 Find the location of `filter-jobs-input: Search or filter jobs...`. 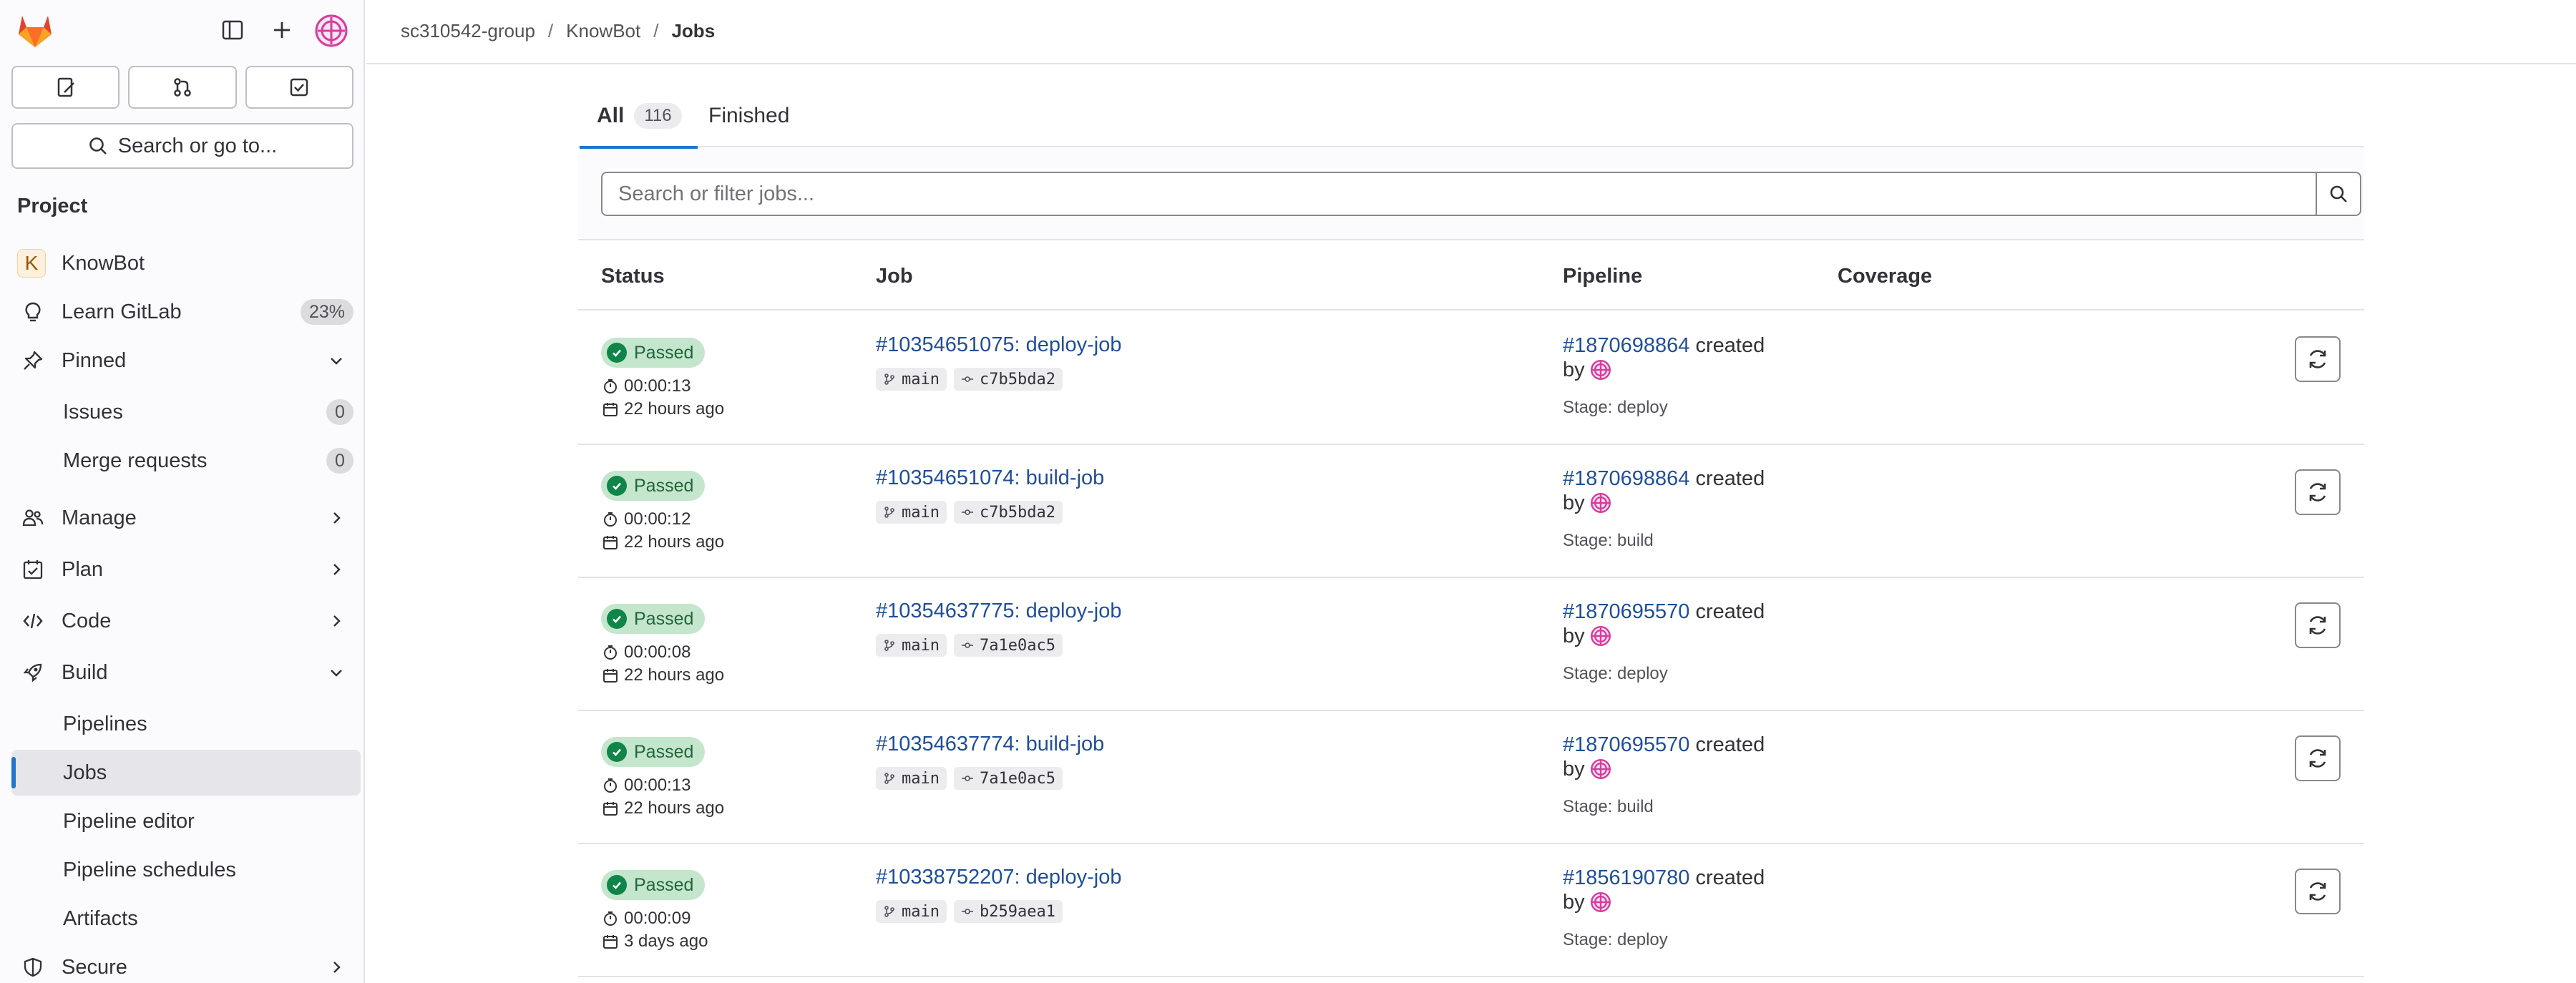

filter-jobs-input: Search or filter jobs... is located at coordinates (1459, 194).